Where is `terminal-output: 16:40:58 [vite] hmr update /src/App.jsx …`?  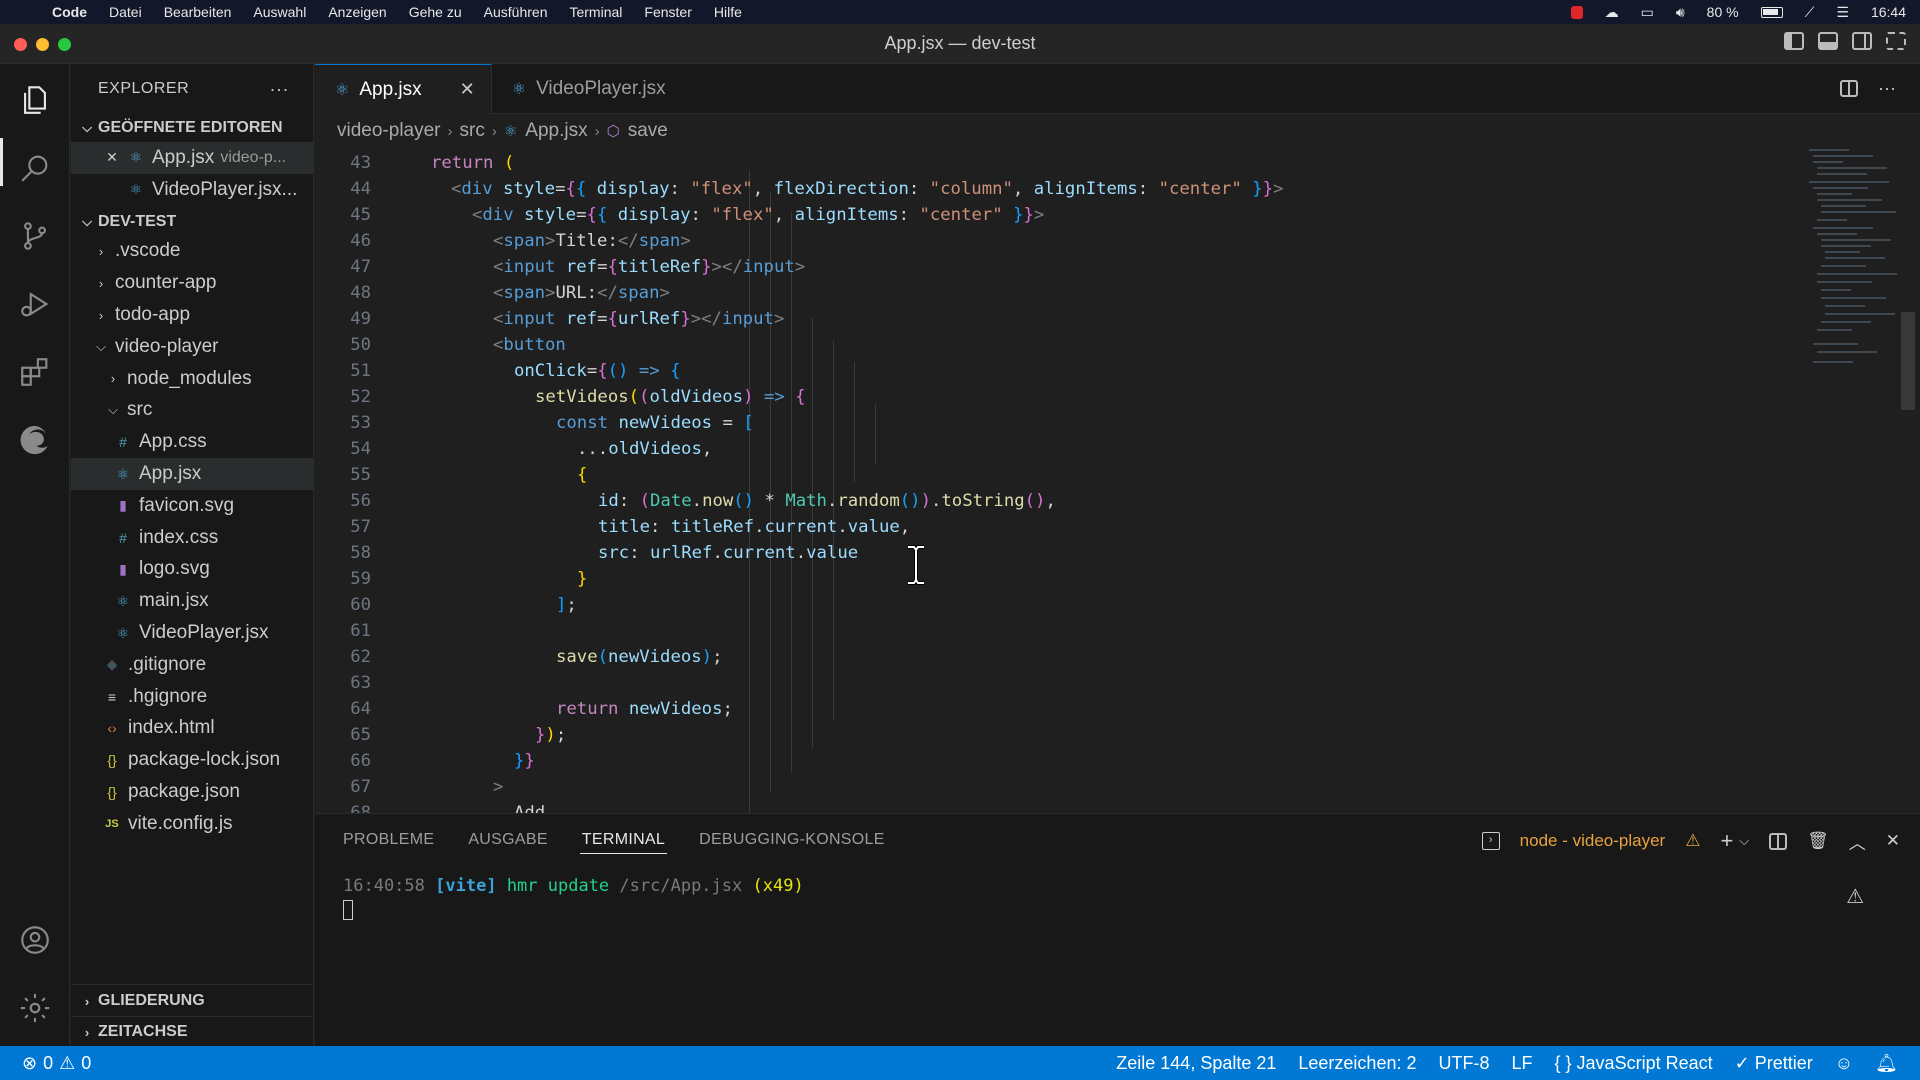
terminal-output: 16:40:58 [vite] hmr update /src/App.jsx … is located at coordinates (573, 900).